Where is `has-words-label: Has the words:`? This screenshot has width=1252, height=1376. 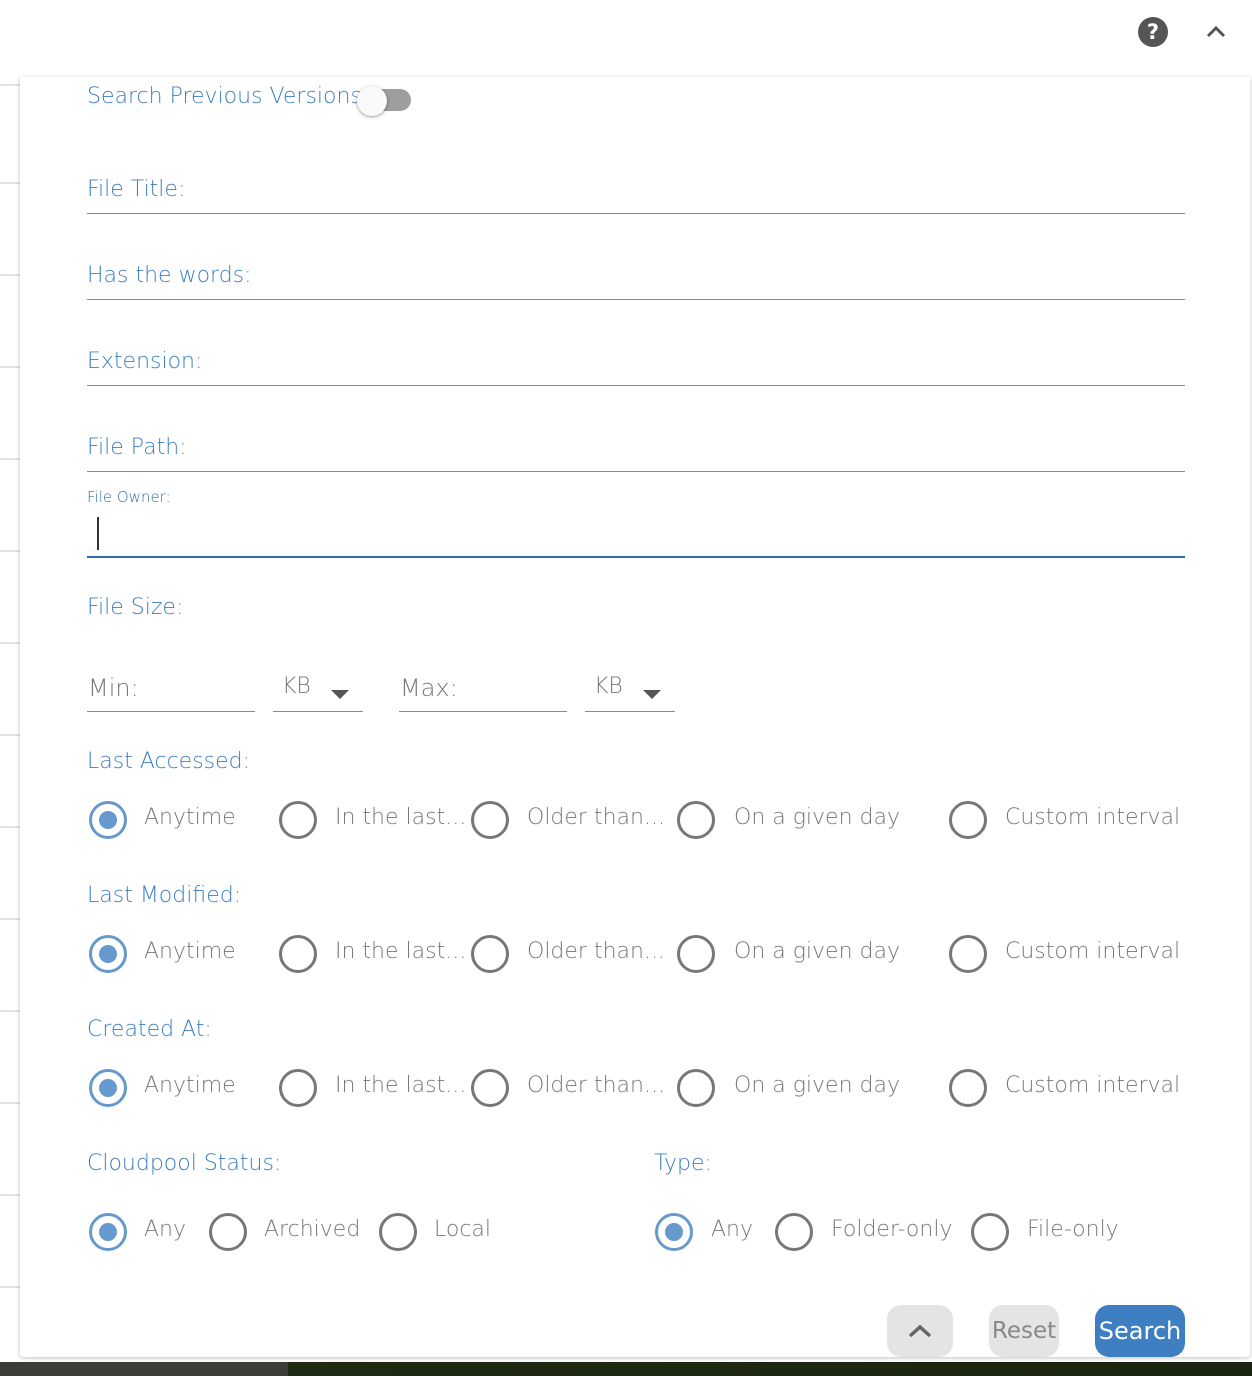
has-words-label: Has the words: is located at coordinates (169, 275).